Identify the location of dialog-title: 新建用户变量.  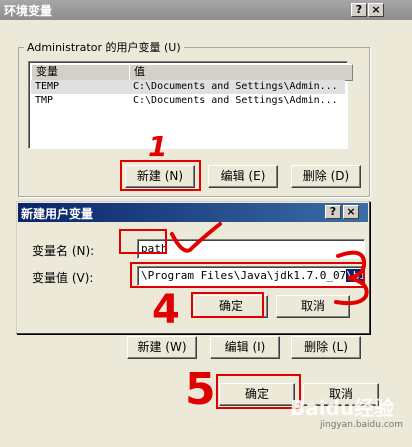
(57, 214).